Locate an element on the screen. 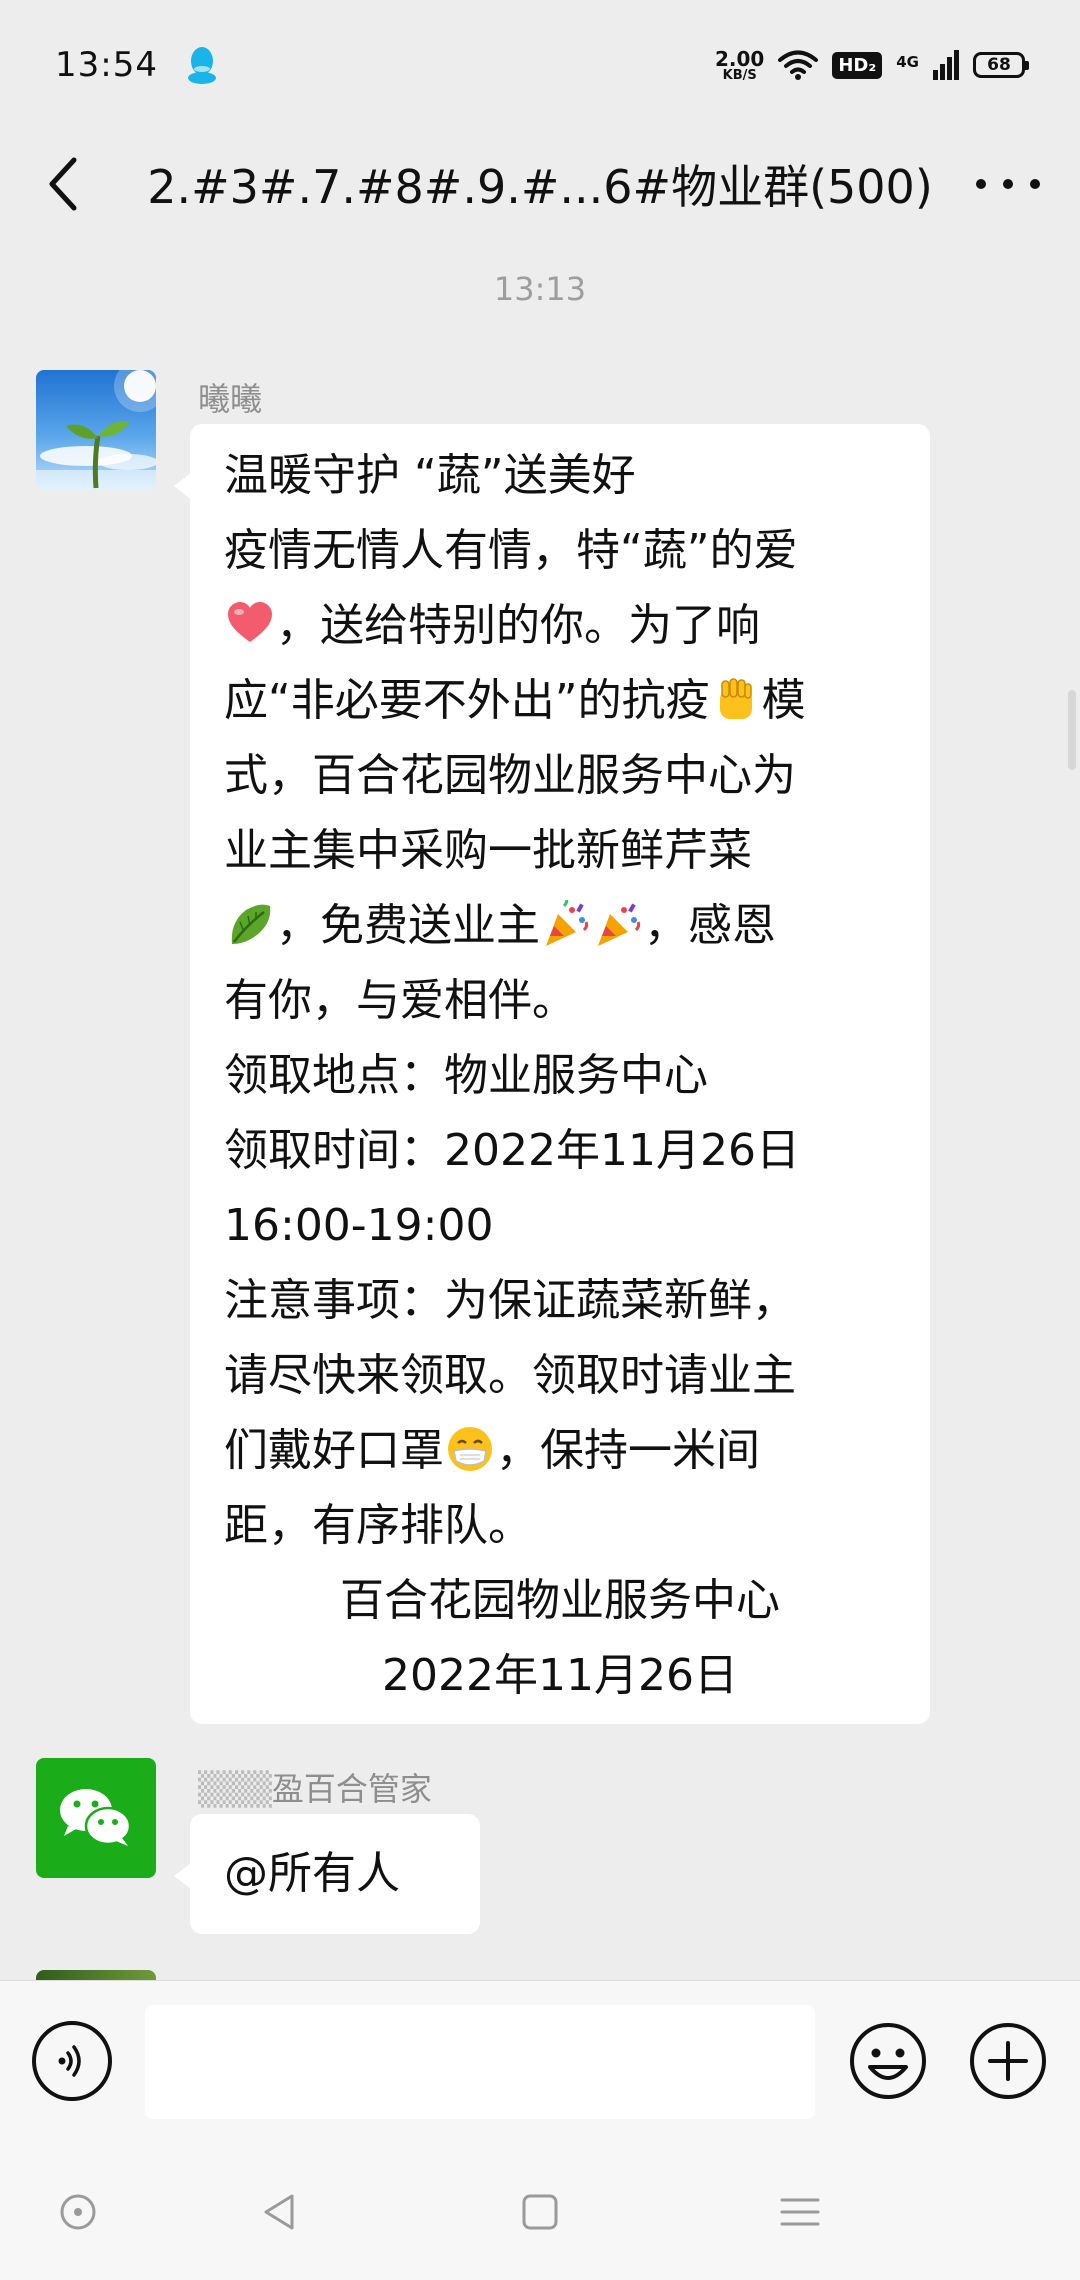 Image resolution: width=1080 pixels, height=2280 pixels. back-button is located at coordinates (63, 184).